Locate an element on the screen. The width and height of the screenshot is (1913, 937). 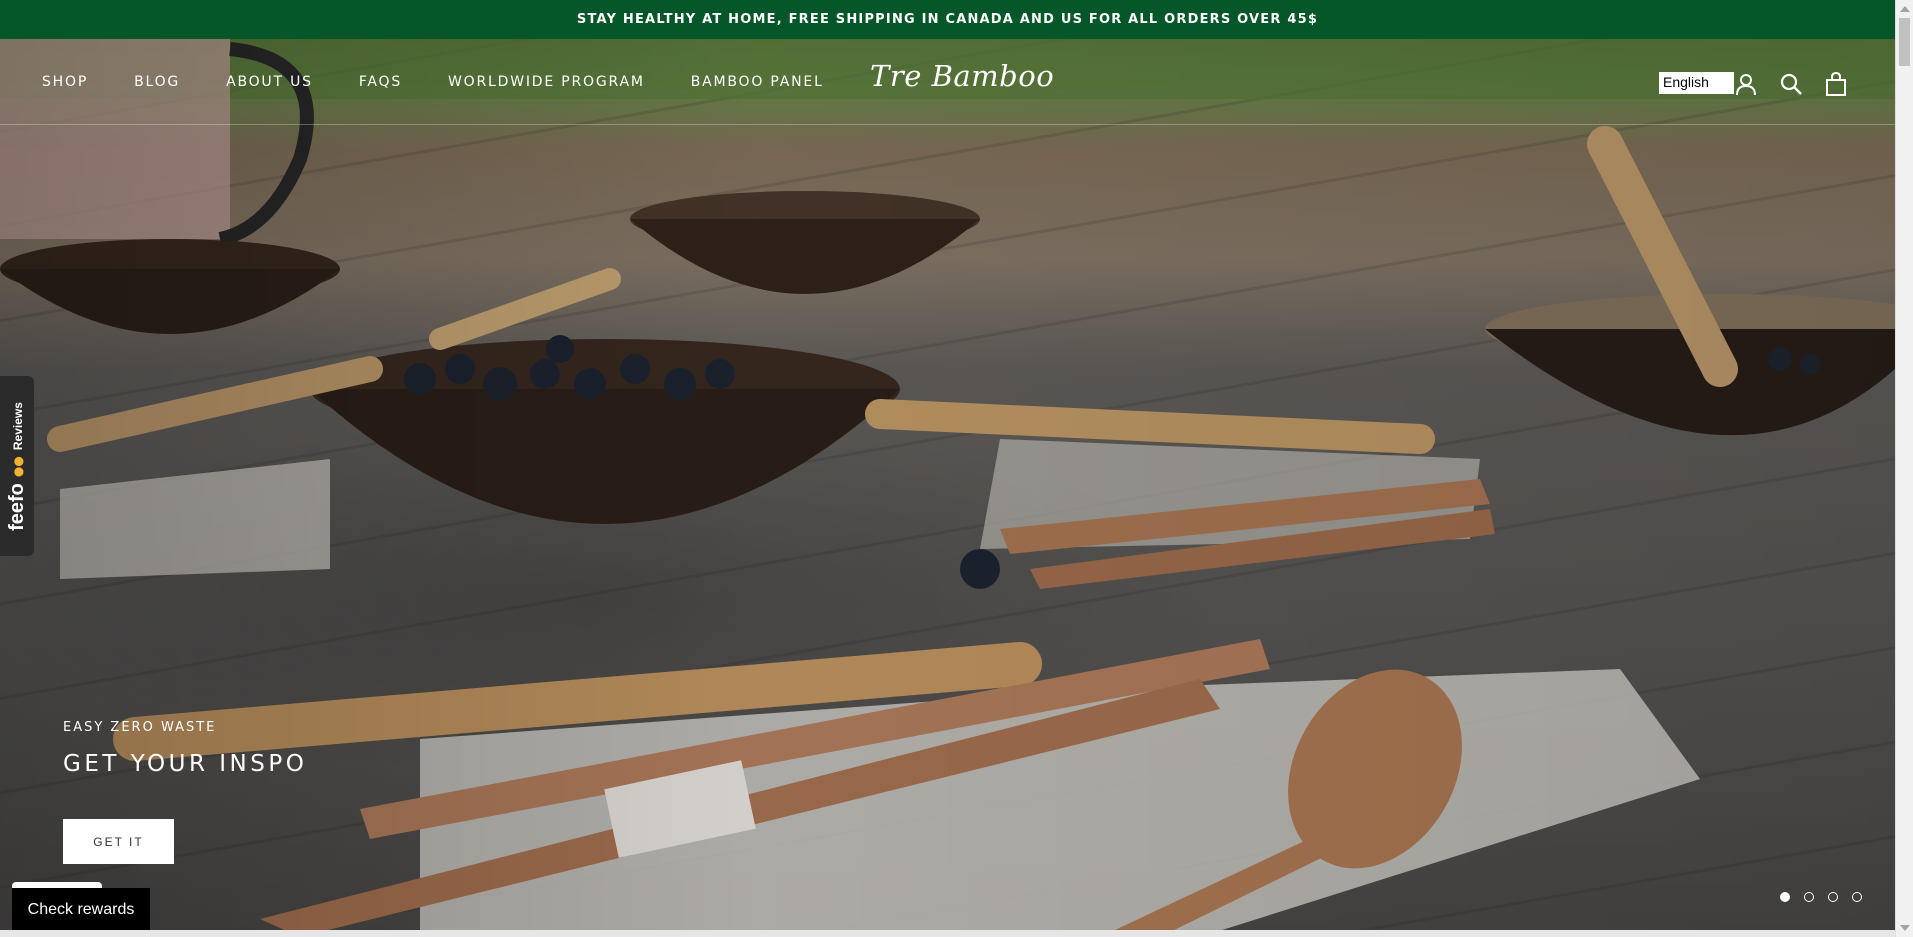
search-icon is located at coordinates (1791, 84).